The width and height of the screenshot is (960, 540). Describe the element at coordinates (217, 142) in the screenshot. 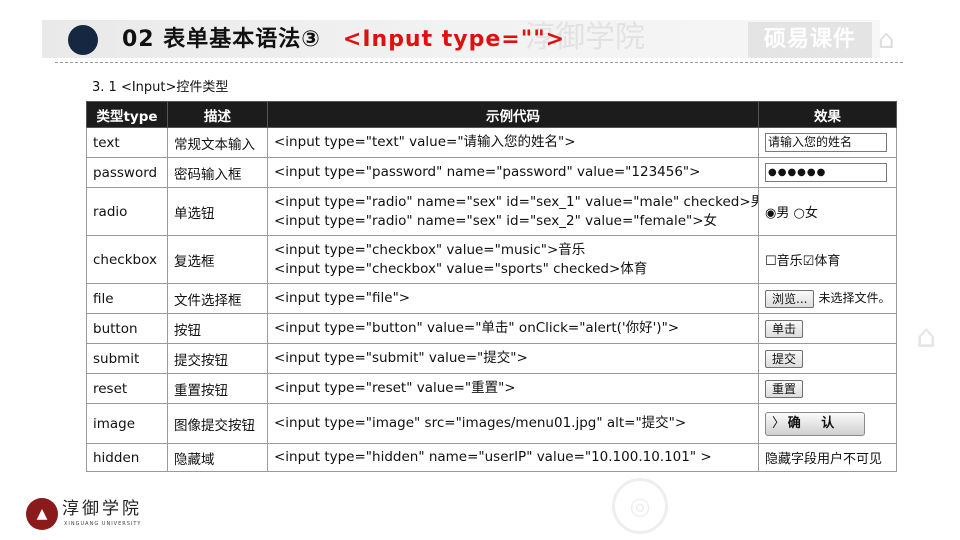

I see `desc-cell: 常规文本输入` at that location.